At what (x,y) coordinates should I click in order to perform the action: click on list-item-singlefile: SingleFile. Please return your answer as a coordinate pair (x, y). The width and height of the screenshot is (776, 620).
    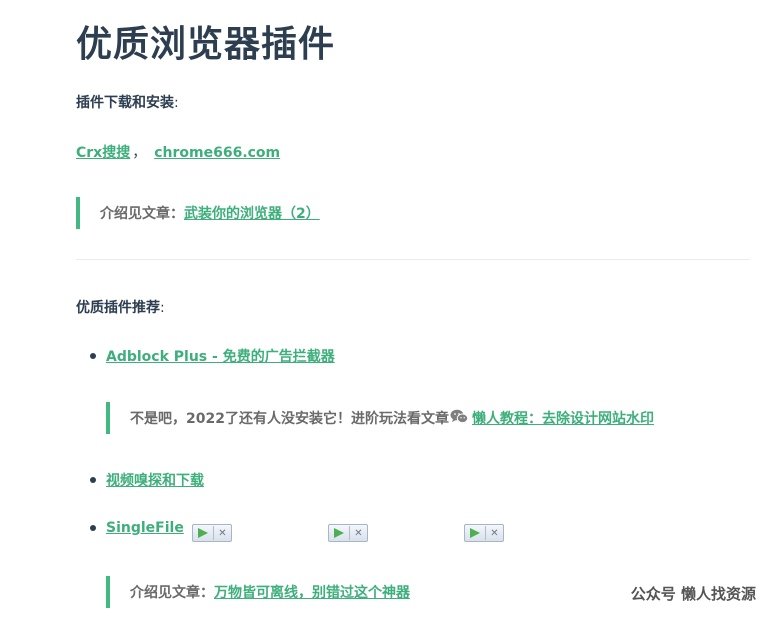
    Looking at the image, I should click on (137, 528).